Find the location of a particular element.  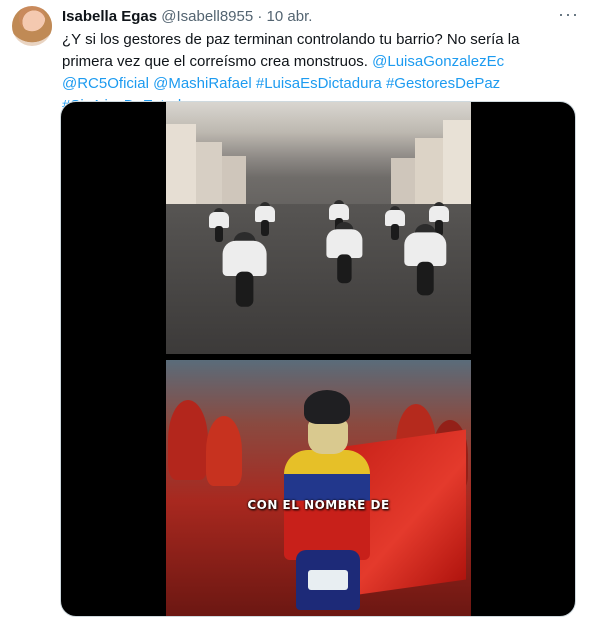

author-name: Isabella Egas is located at coordinates (109, 16).